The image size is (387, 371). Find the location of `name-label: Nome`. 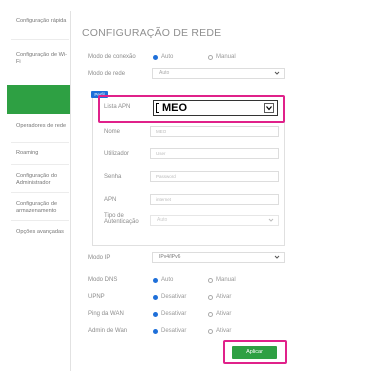

name-label: Nome is located at coordinates (112, 132).